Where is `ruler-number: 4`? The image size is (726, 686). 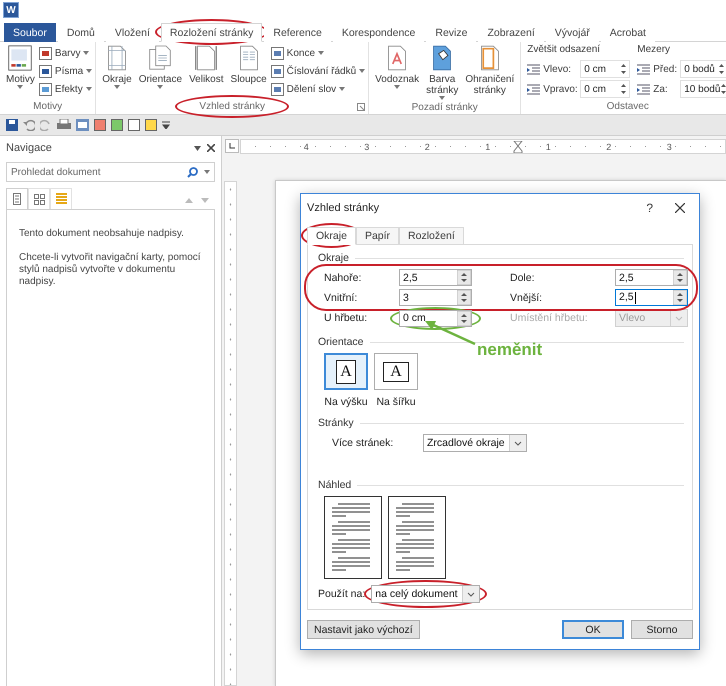
ruler-number: 4 is located at coordinates (306, 147).